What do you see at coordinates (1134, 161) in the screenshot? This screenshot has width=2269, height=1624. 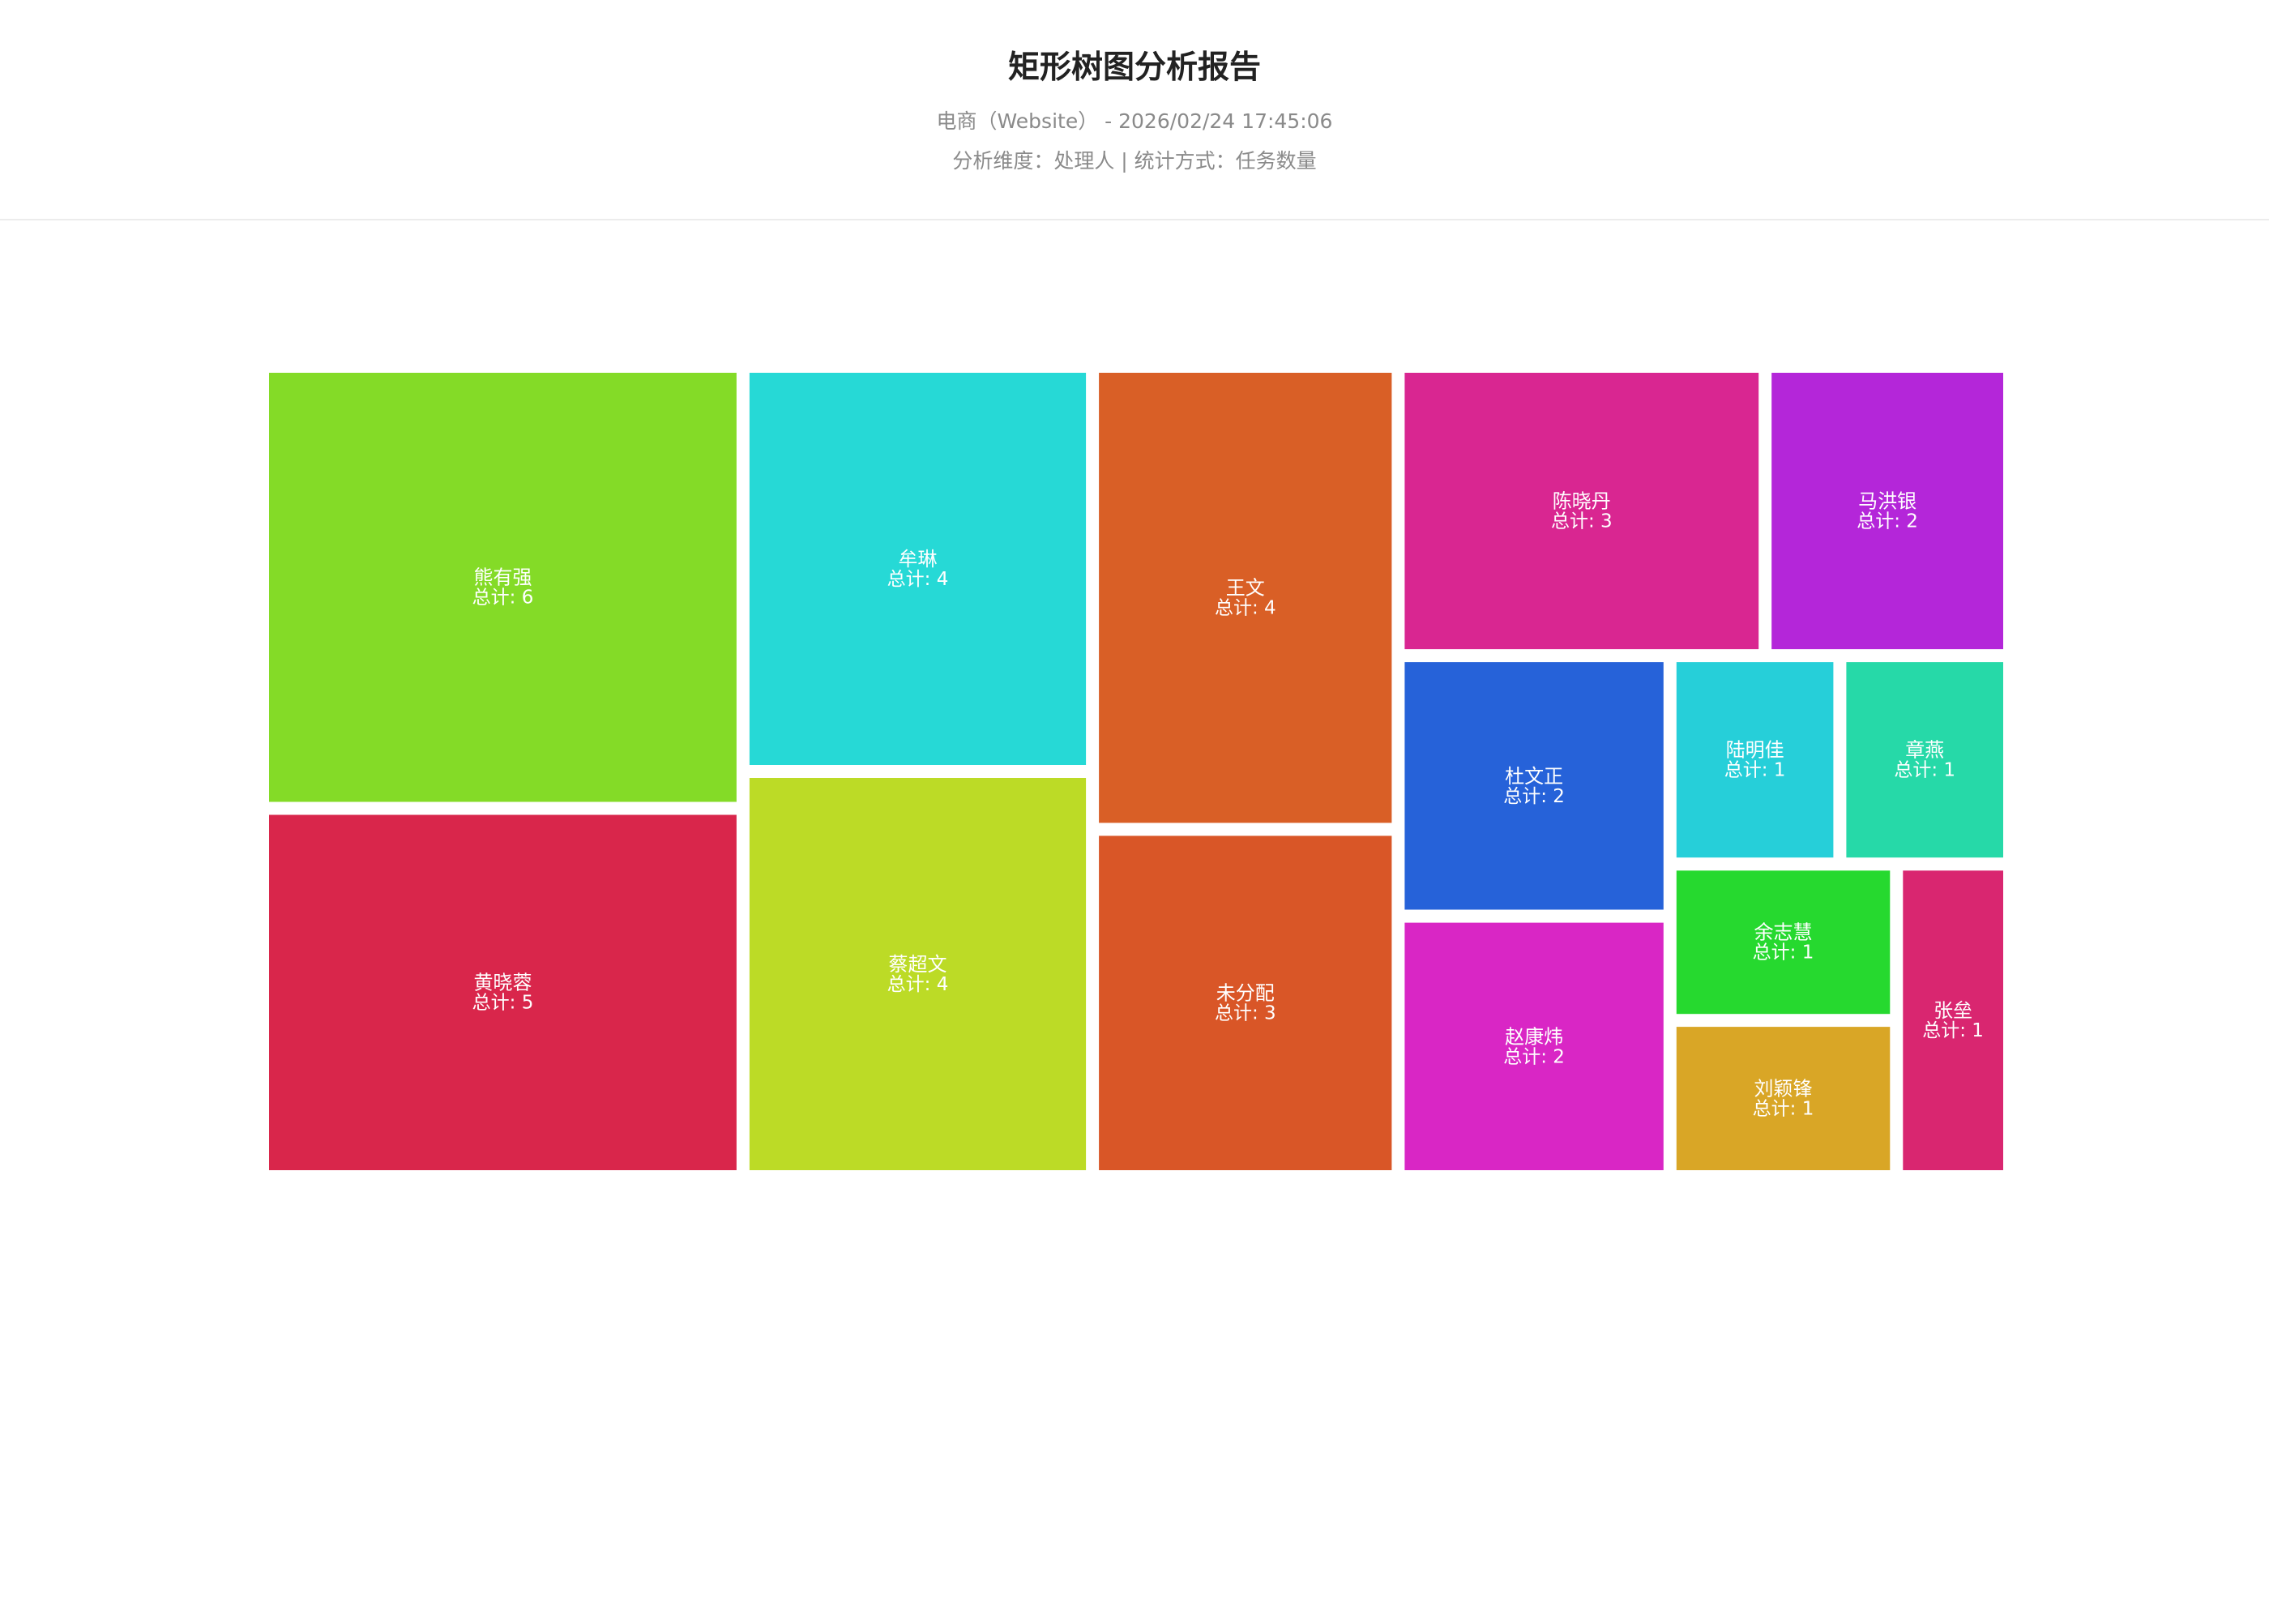 I see `report-meta: 分析维度：处理人 | 统计方式：任务数量` at bounding box center [1134, 161].